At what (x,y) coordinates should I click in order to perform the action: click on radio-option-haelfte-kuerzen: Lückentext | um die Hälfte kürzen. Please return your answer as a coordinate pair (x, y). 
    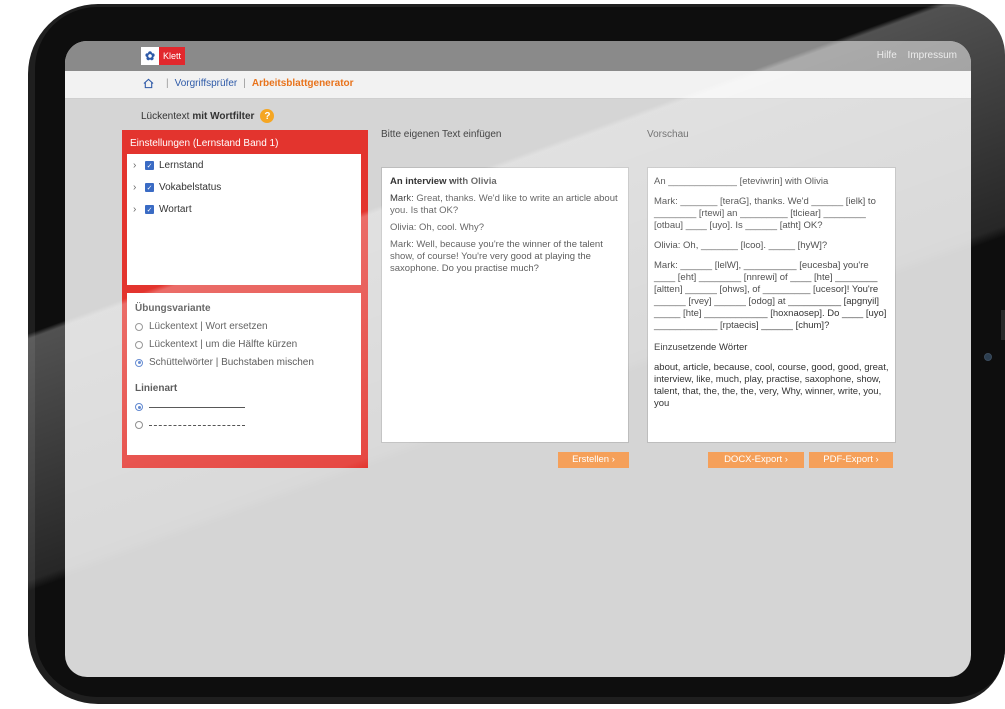
    Looking at the image, I should click on (216, 344).